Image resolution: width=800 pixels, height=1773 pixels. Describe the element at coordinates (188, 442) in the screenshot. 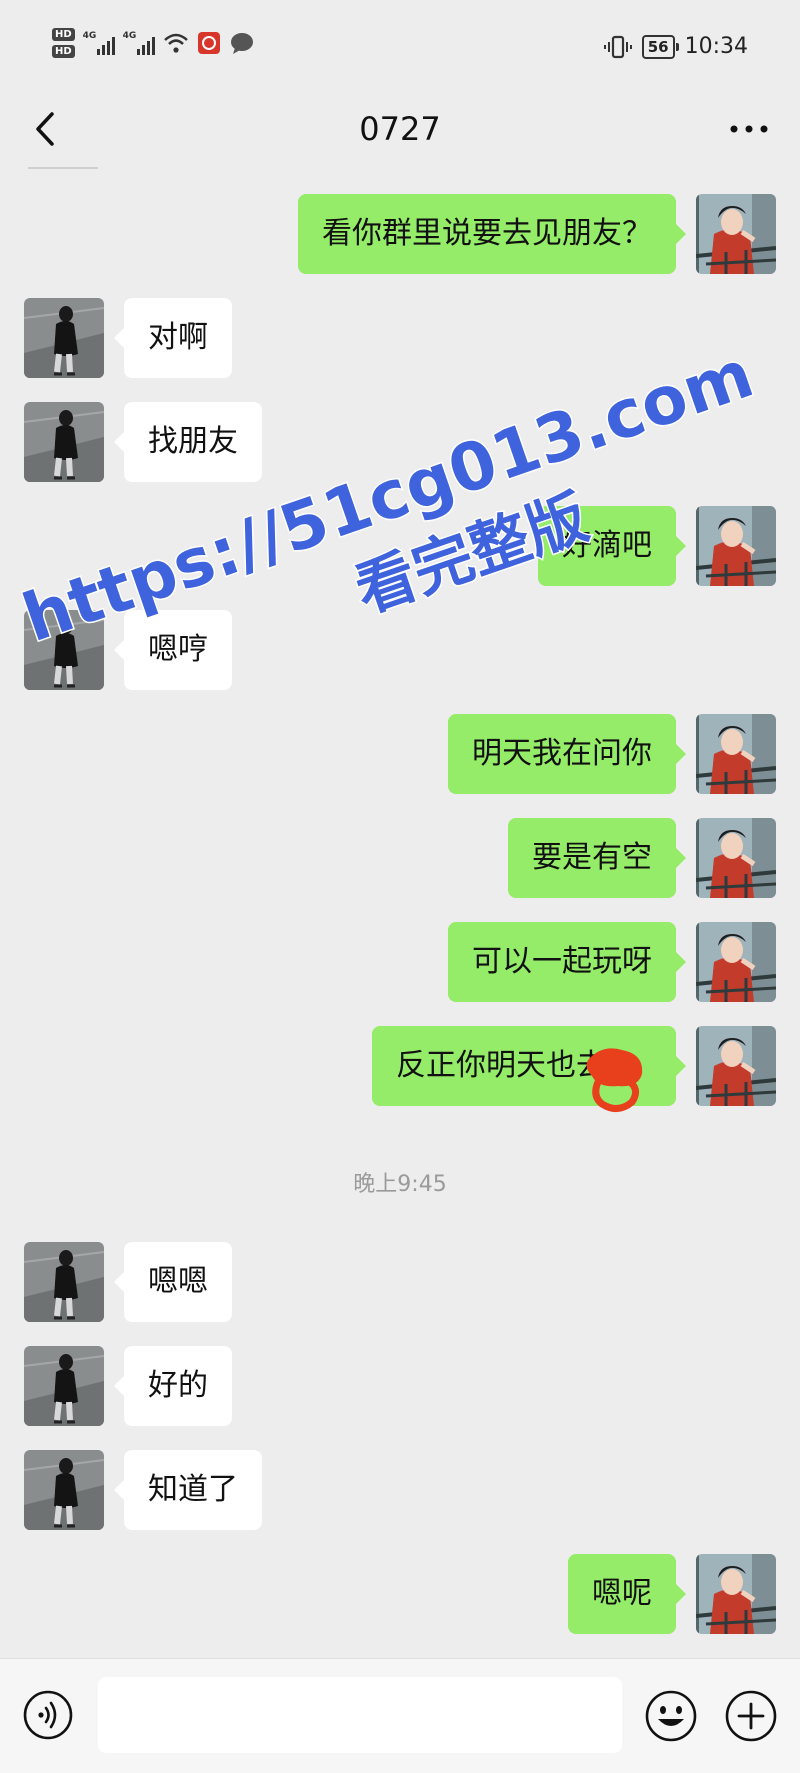

I see `incoming-message-bubble: 找朋友` at that location.